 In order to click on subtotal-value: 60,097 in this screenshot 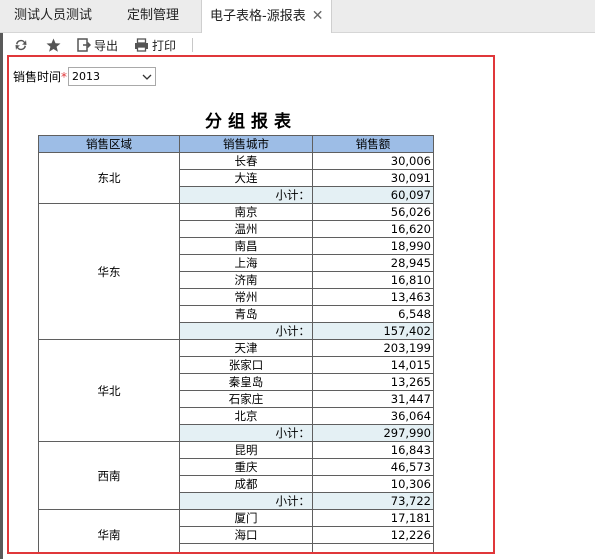, I will do `click(373, 195)`.